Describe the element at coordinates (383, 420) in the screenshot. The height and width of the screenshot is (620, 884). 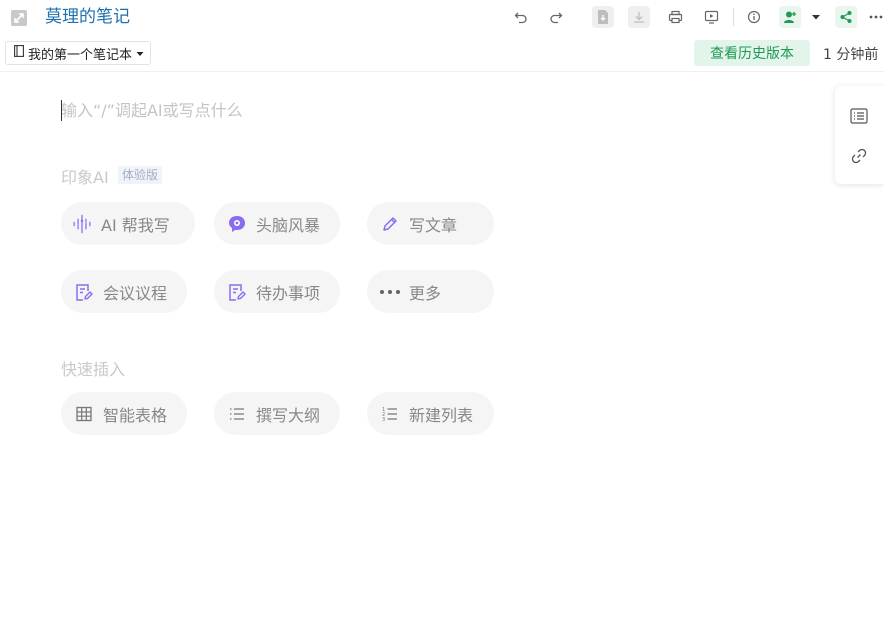
I see `svg-text: 3` at that location.